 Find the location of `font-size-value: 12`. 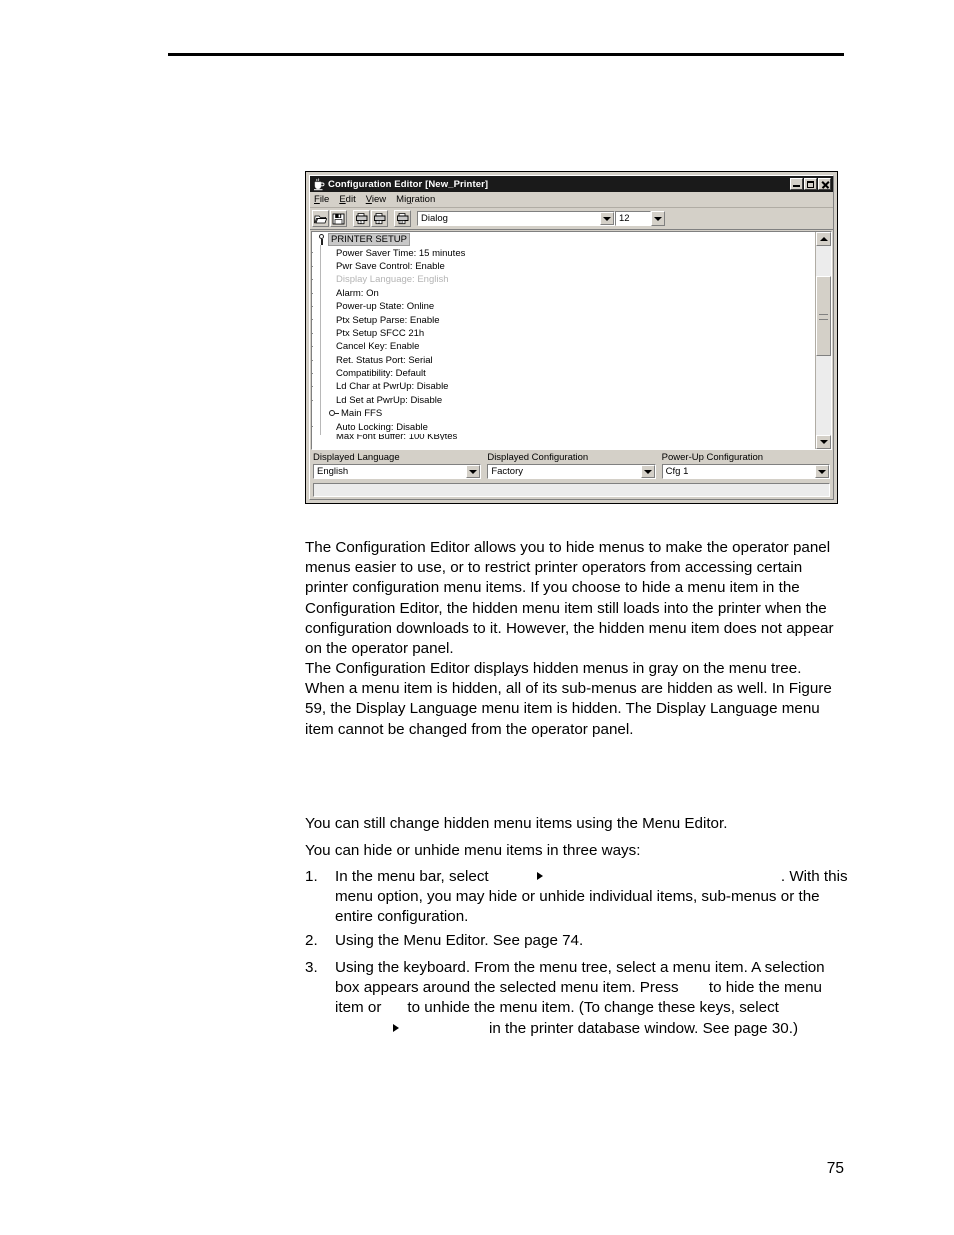

font-size-value: 12 is located at coordinates (624, 218).